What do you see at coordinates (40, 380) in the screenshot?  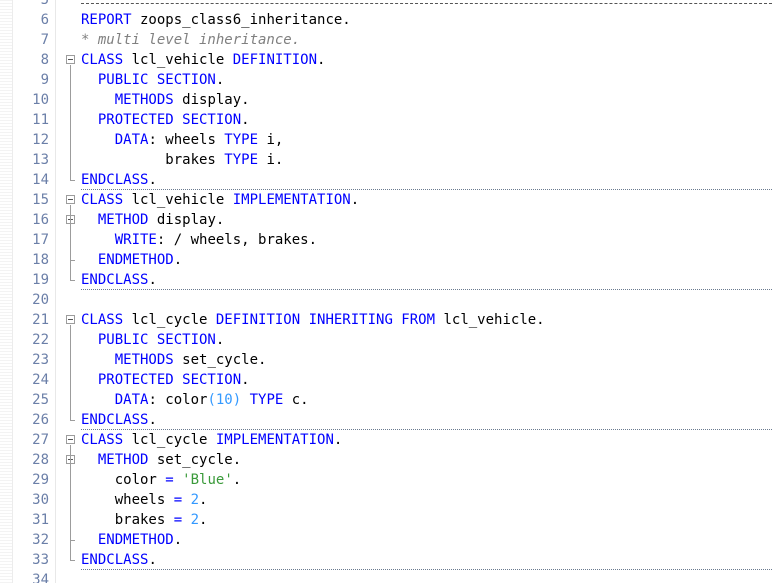 I see `line-number: 24` at bounding box center [40, 380].